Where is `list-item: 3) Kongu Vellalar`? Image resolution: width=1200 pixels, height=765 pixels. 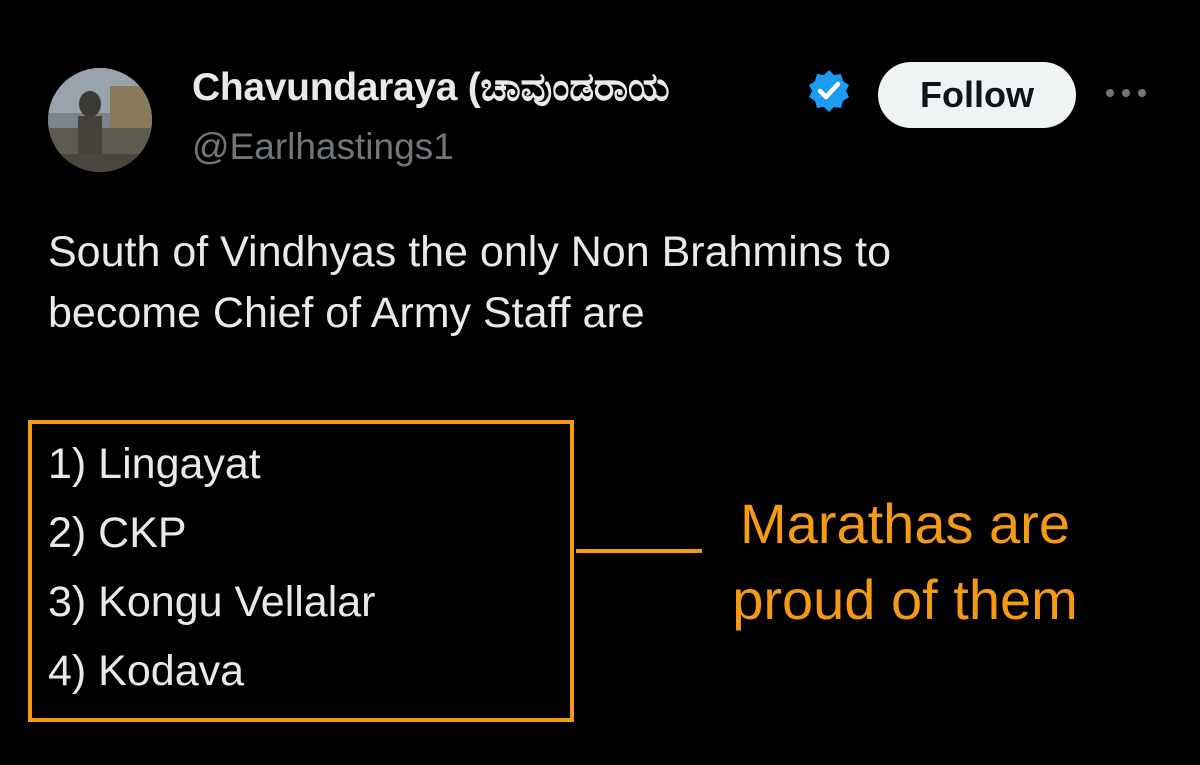
list-item: 3) Kongu Vellalar is located at coordinates (212, 602).